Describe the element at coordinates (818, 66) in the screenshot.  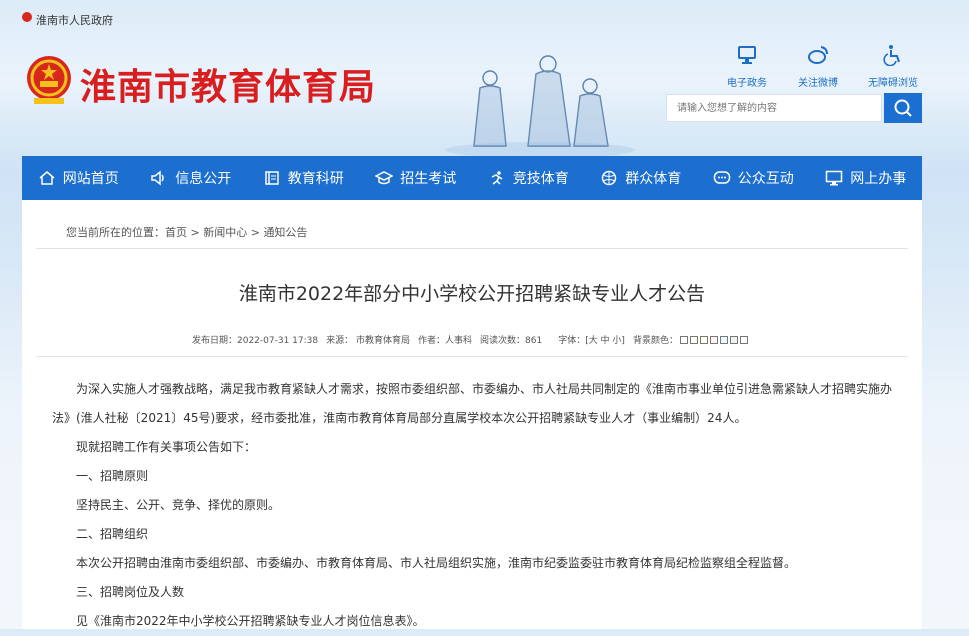
I see `follow-weibo-link: 关注微博` at that location.